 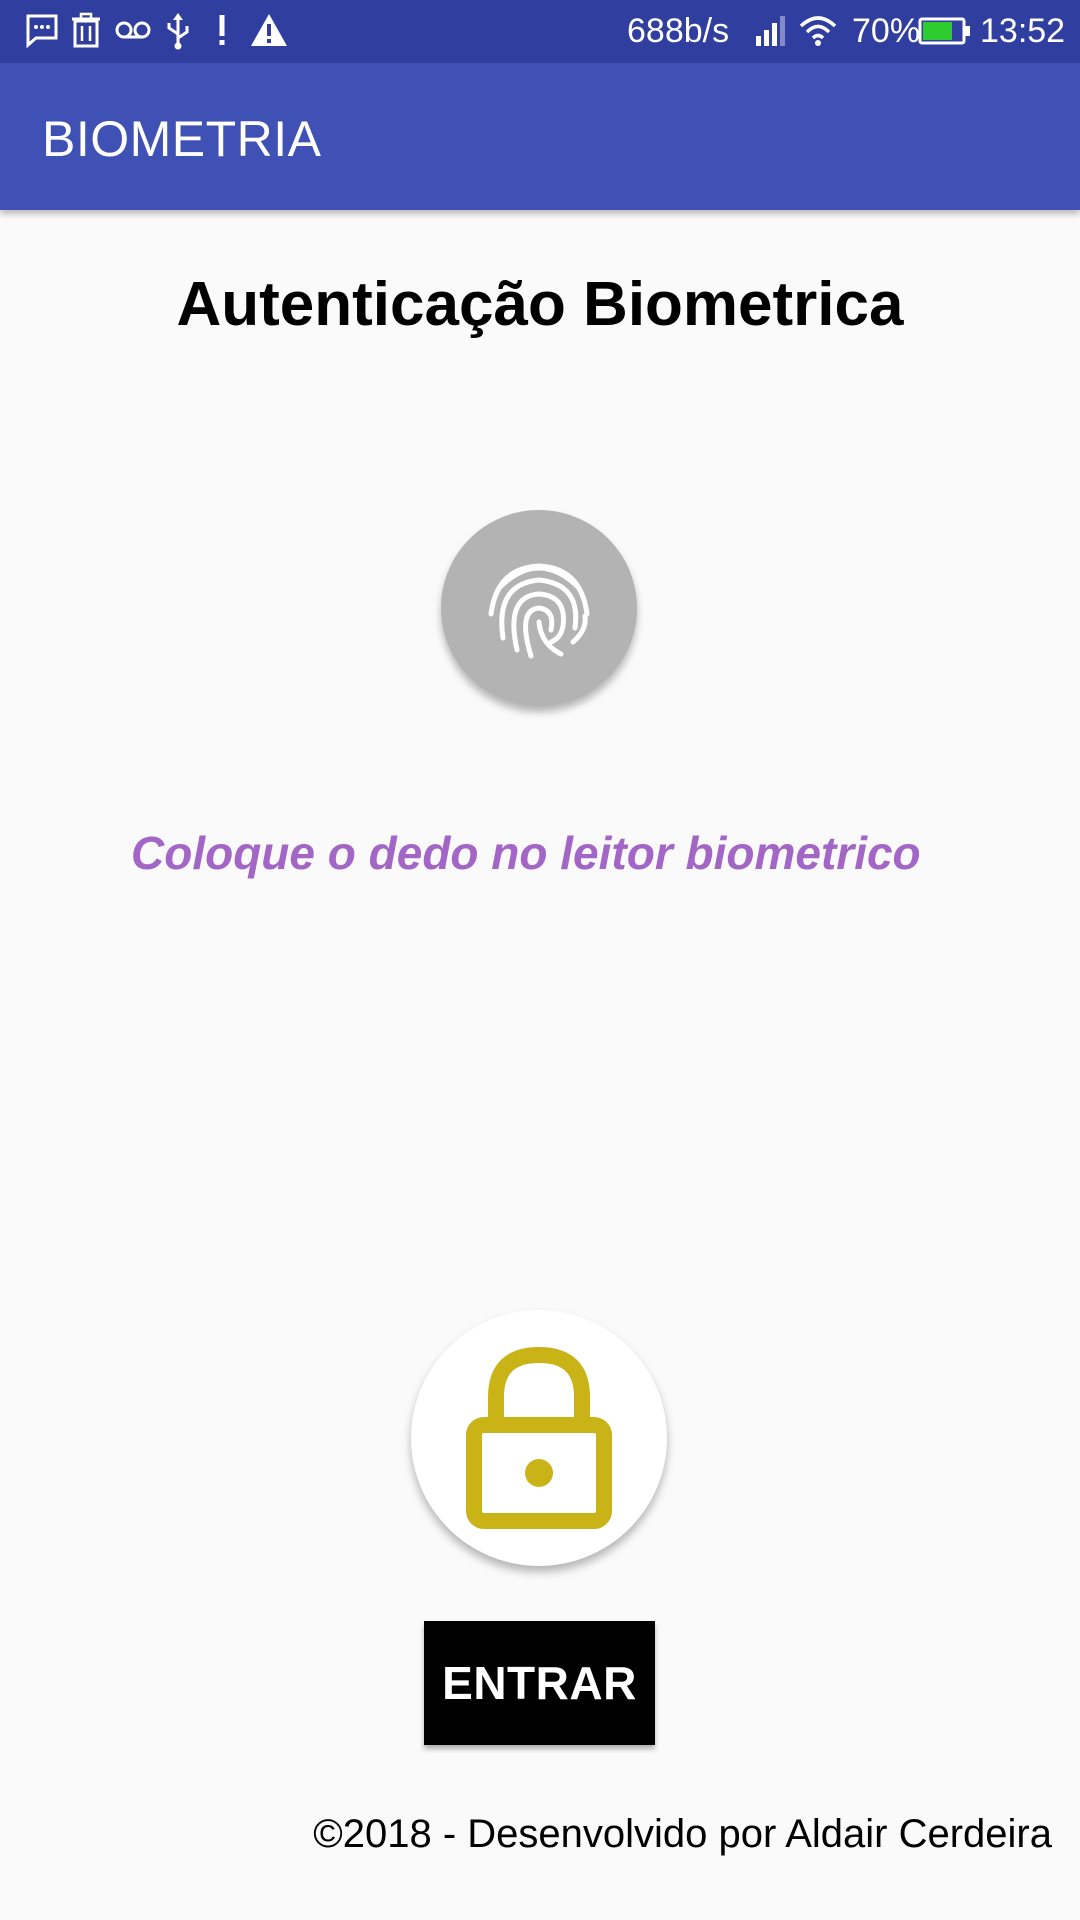 I want to click on fingerprint-button, so click(x=539, y=608).